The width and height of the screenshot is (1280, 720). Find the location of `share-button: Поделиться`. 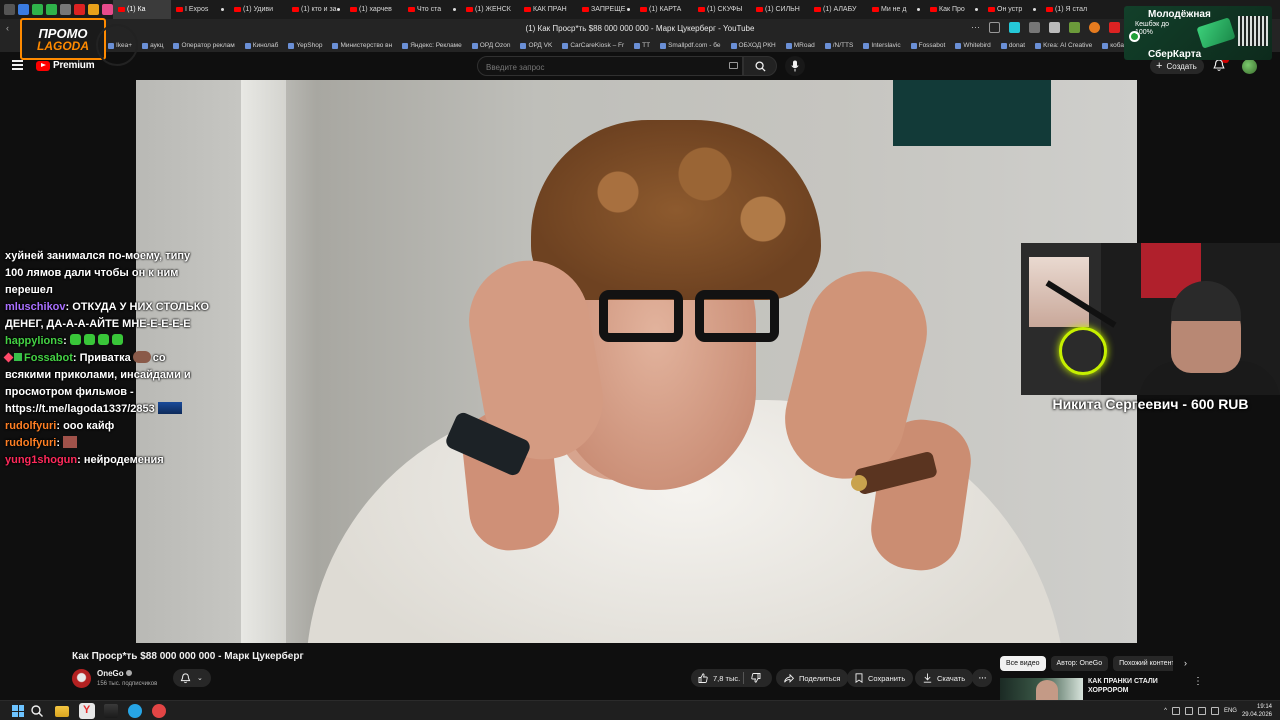

share-button: Поделиться is located at coordinates (812, 678).